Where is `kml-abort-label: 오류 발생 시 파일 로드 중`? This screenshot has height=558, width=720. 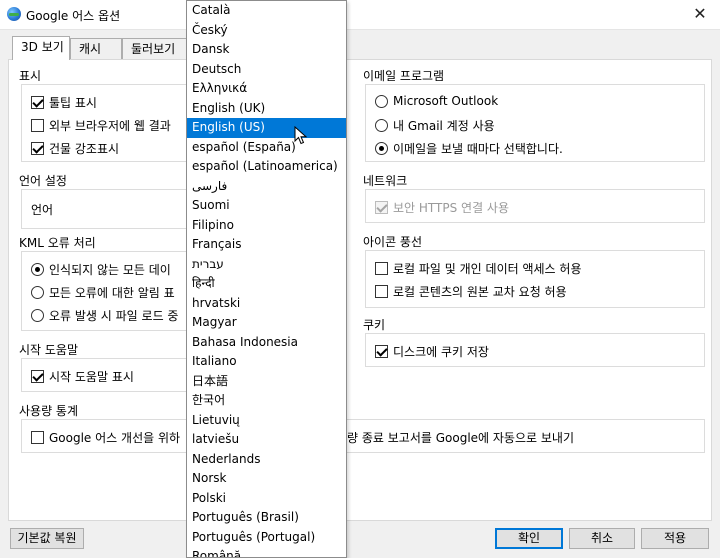
kml-abort-label: 오류 발생 시 파일 로드 중 is located at coordinates (114, 316).